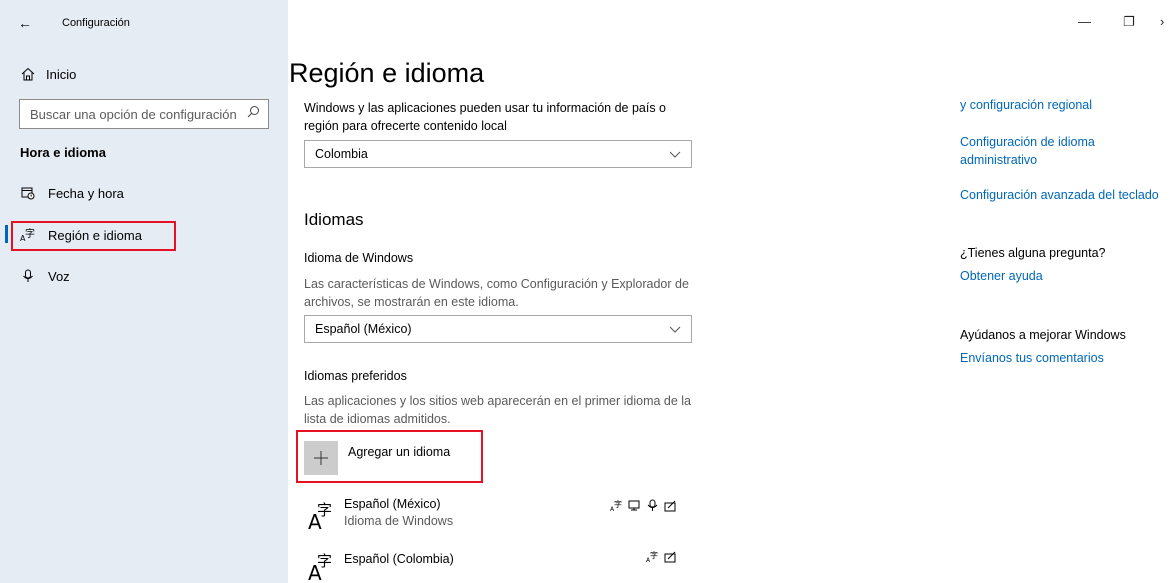 This screenshot has height=583, width=1170. Describe the element at coordinates (499, 565) in the screenshot. I see `language-list-item: A 字 Español (Colombia) A字` at that location.